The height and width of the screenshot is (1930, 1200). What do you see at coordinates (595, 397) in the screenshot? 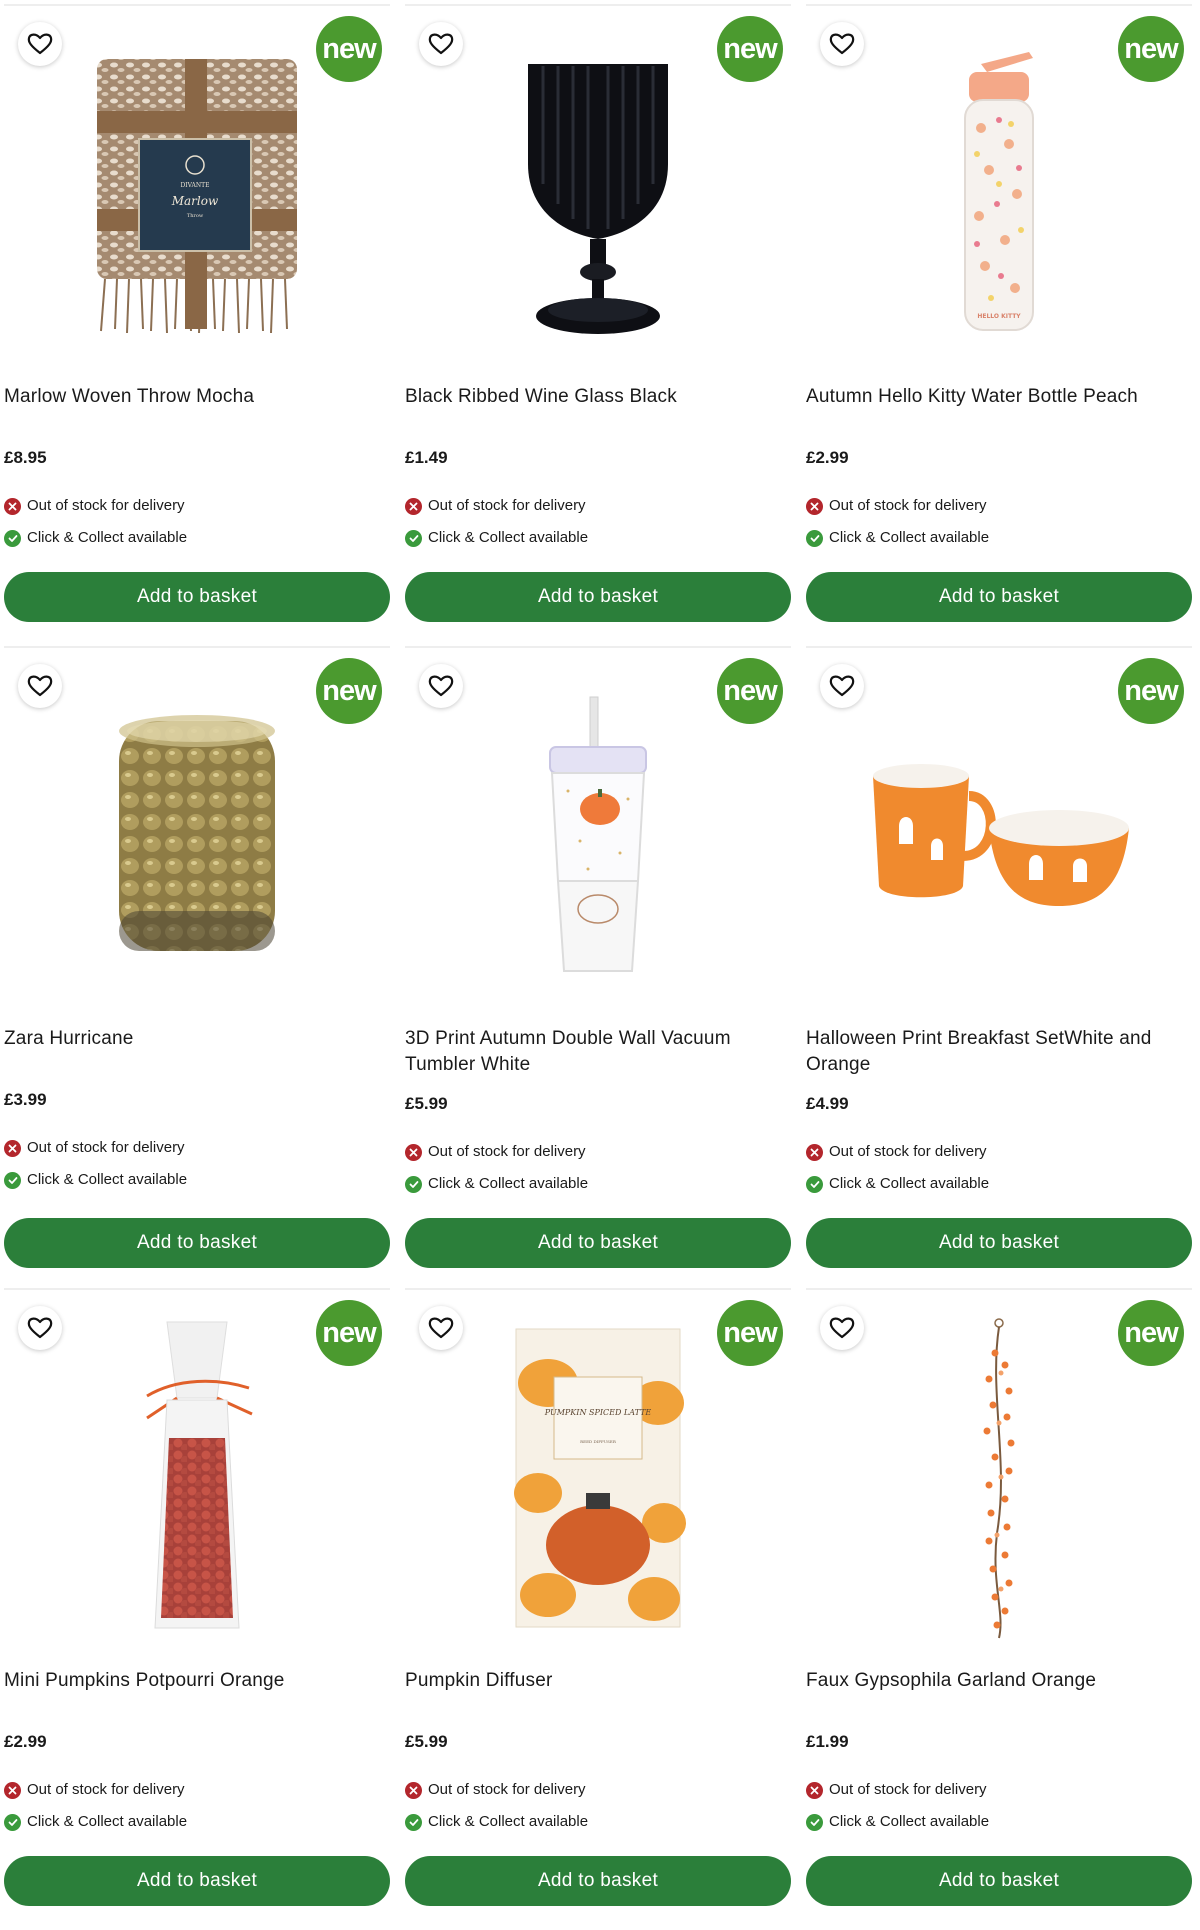
I see `product-title: Black Ribbed Wine Glass Black` at bounding box center [595, 397].